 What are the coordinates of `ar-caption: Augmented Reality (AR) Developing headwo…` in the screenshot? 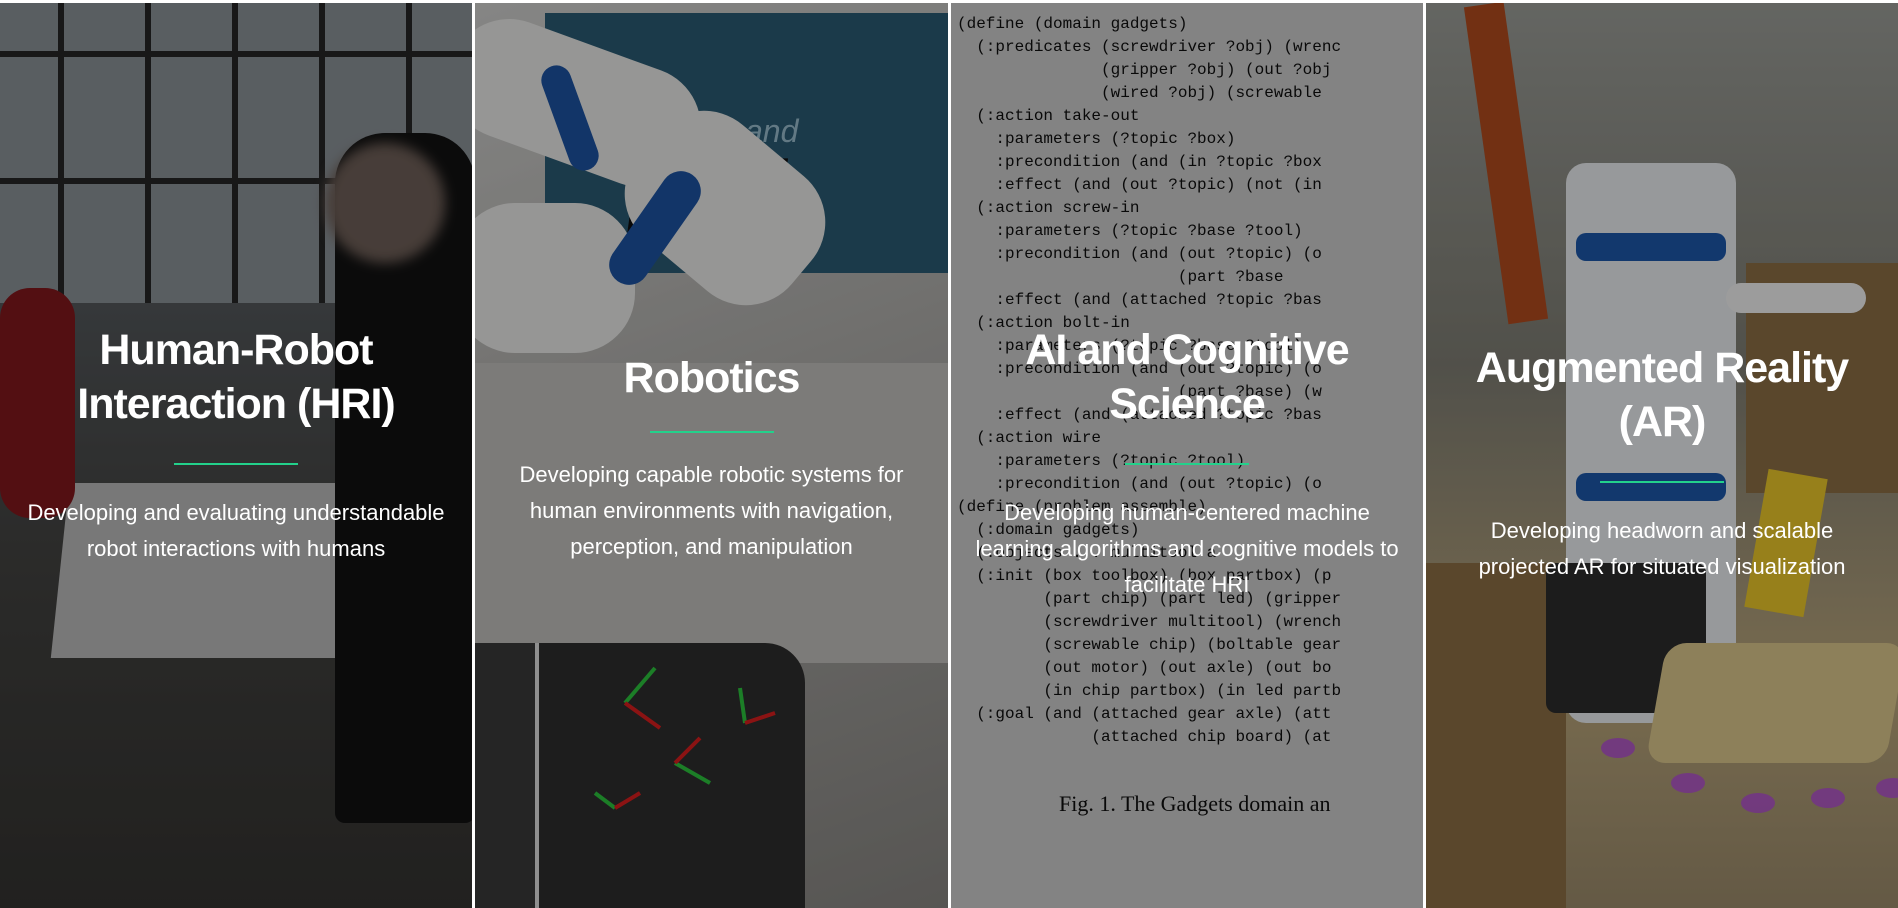 It's located at (1662, 463).